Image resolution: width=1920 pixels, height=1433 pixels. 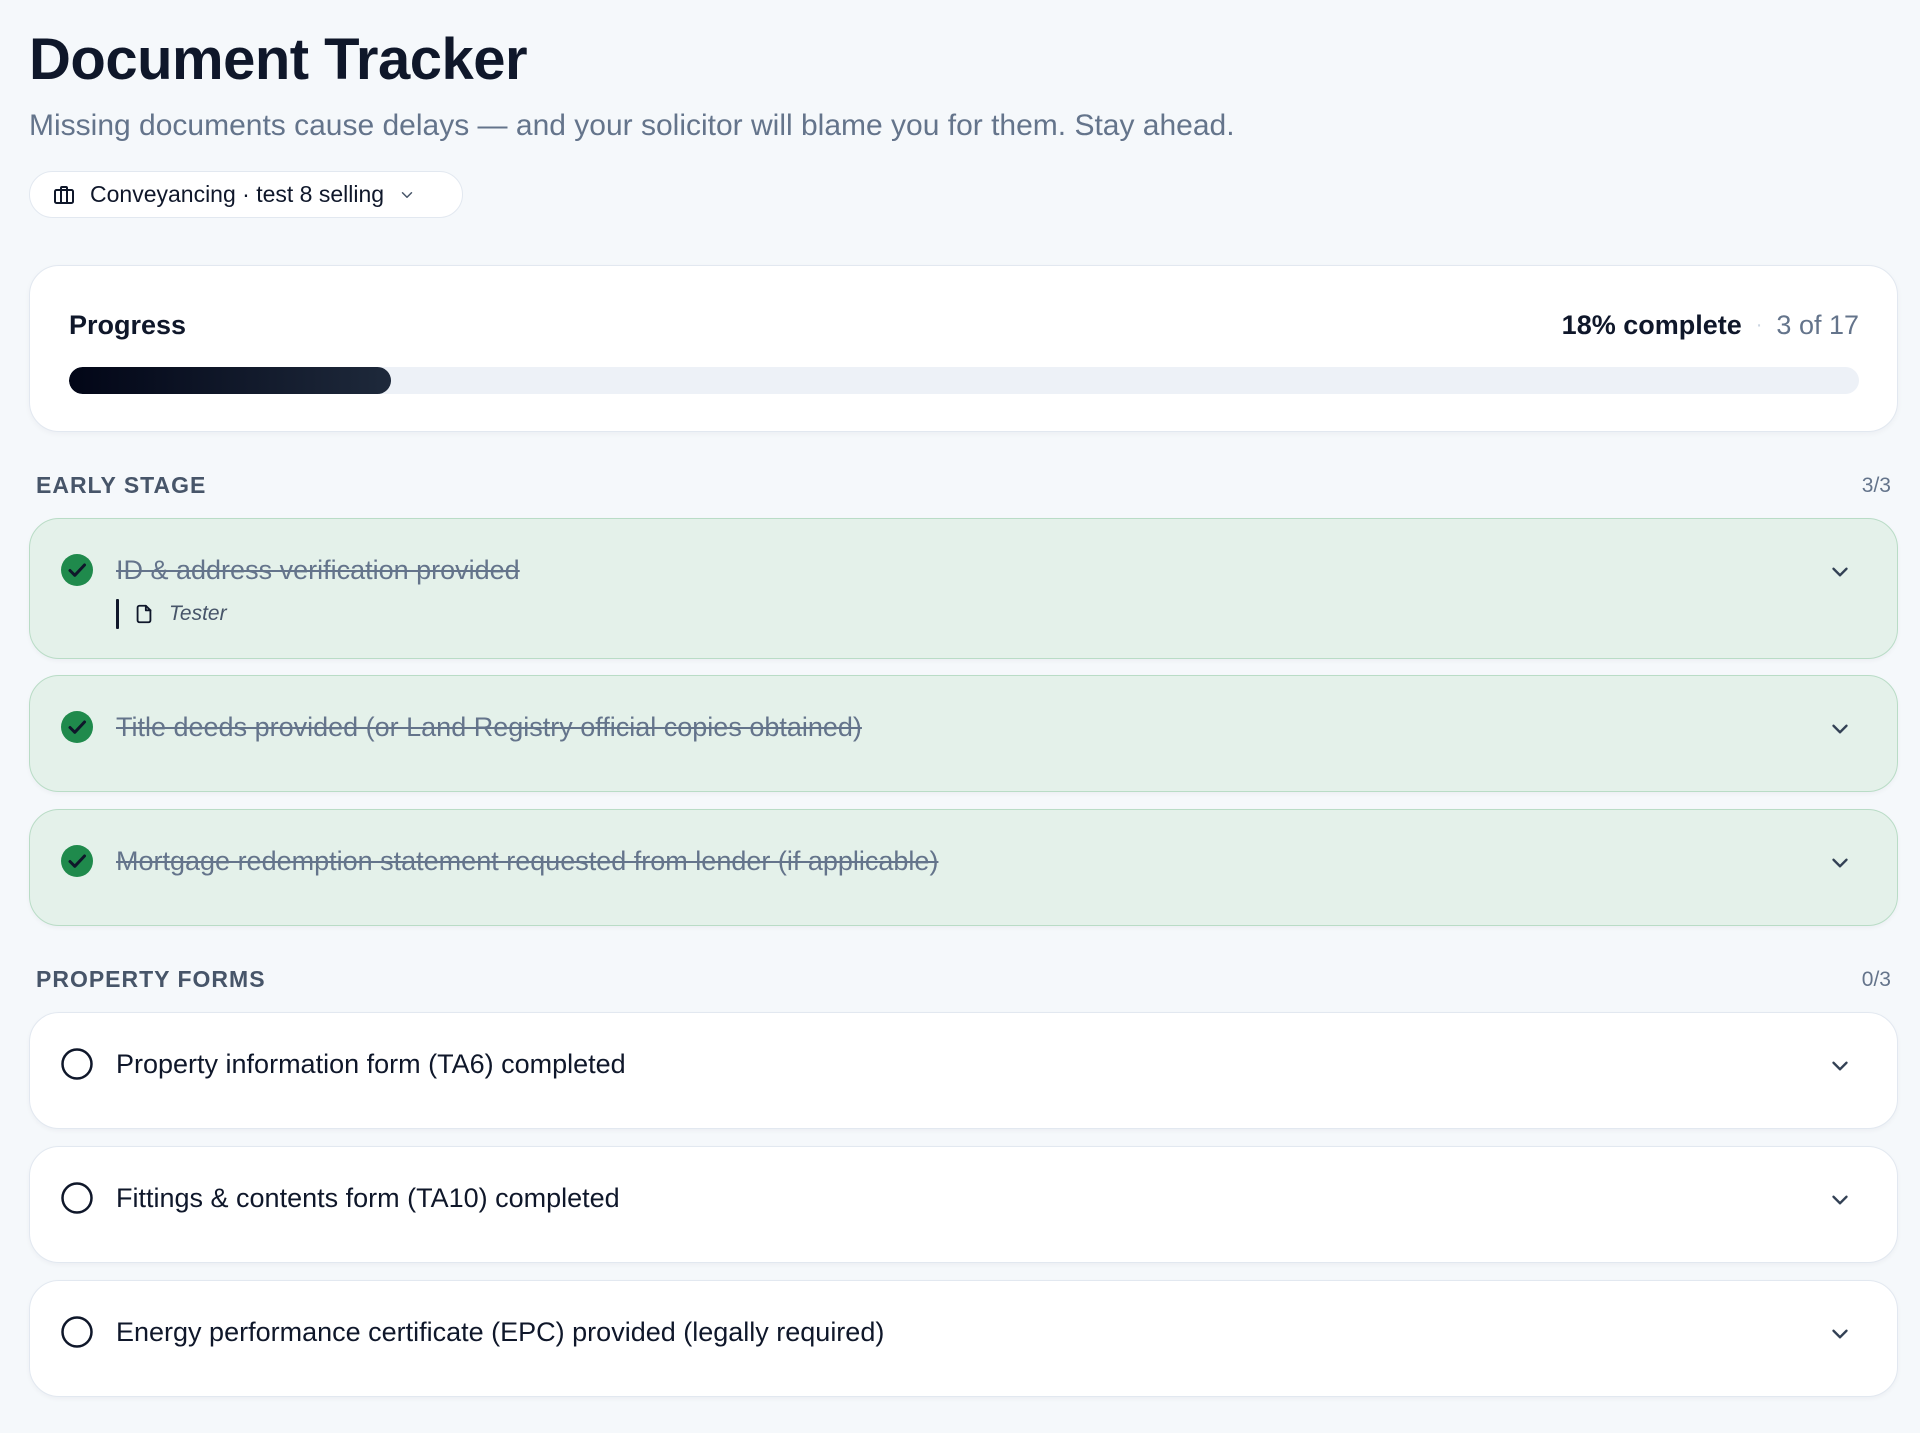 I want to click on case-selector-dropdown: Conveyancing · test 8 selling, so click(x=246, y=194).